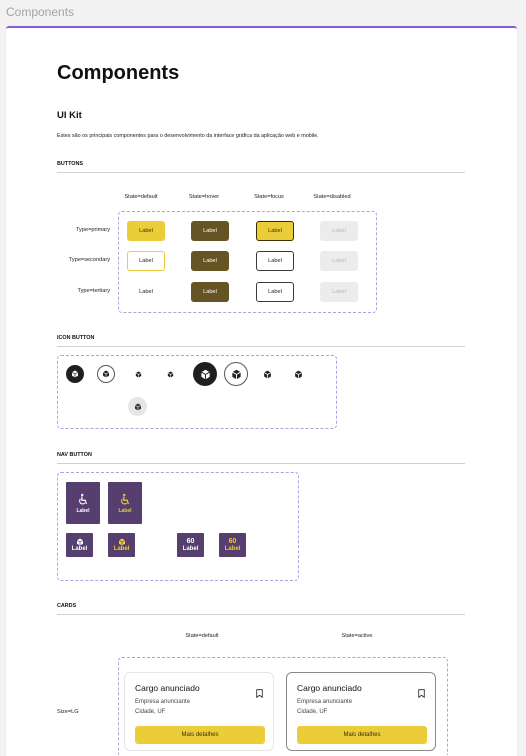 The width and height of the screenshot is (526, 756). I want to click on button-primary-disabled: Label, so click(339, 231).